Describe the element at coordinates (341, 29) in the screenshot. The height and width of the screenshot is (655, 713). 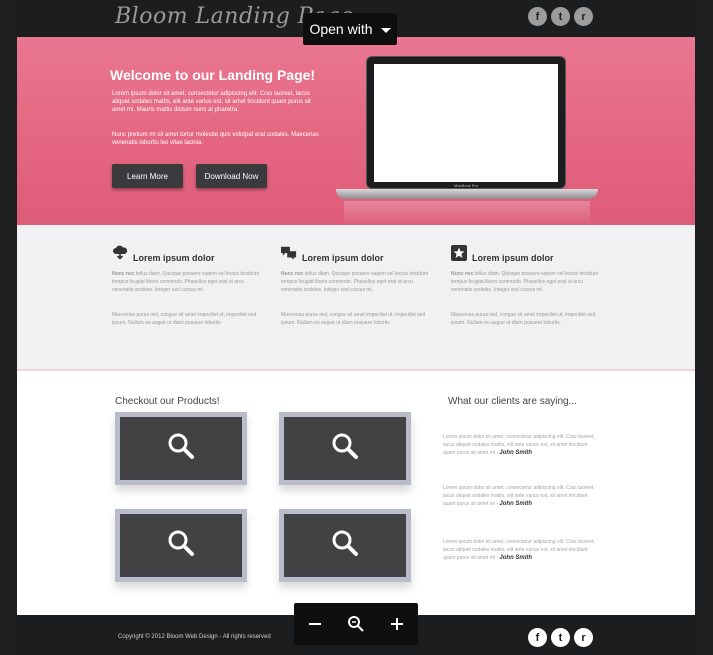
I see `open-with-label: Open with` at that location.